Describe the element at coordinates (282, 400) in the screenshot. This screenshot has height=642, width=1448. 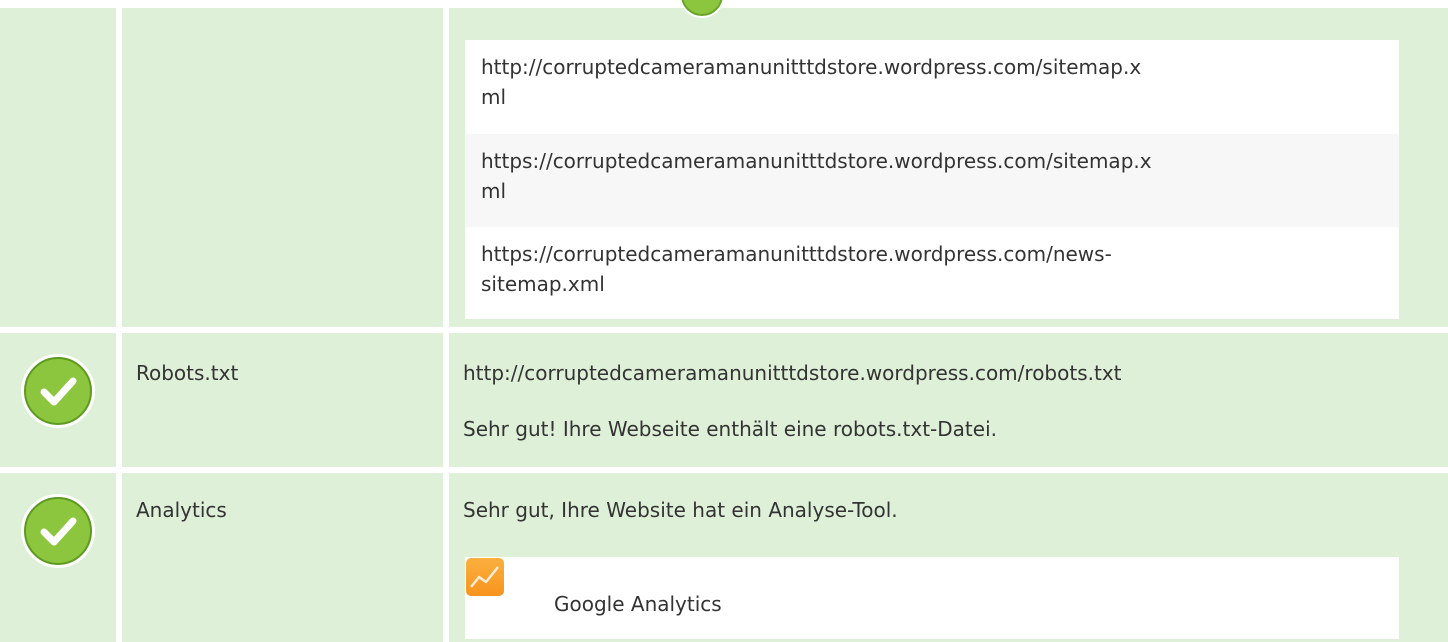
I see `robots-label-cell: Robots.txt` at that location.